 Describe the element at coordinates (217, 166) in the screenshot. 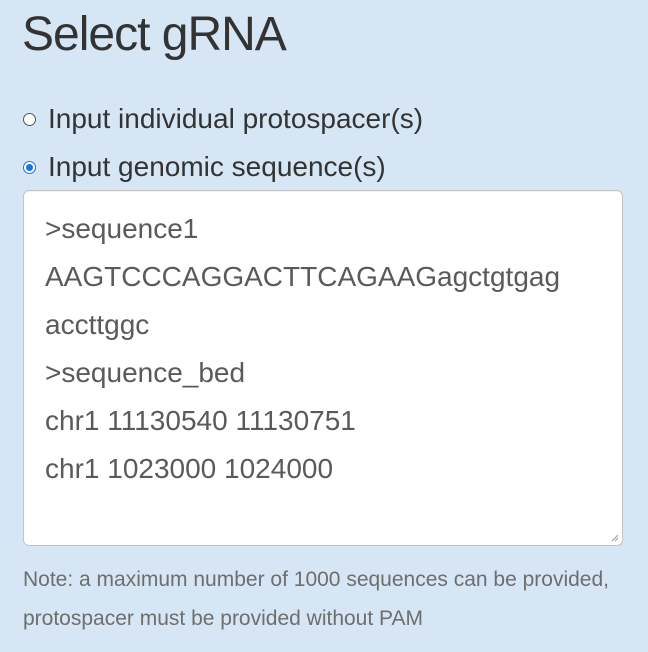

I see `radio-label-genomic-sequence: Input genomic sequence(s)` at that location.